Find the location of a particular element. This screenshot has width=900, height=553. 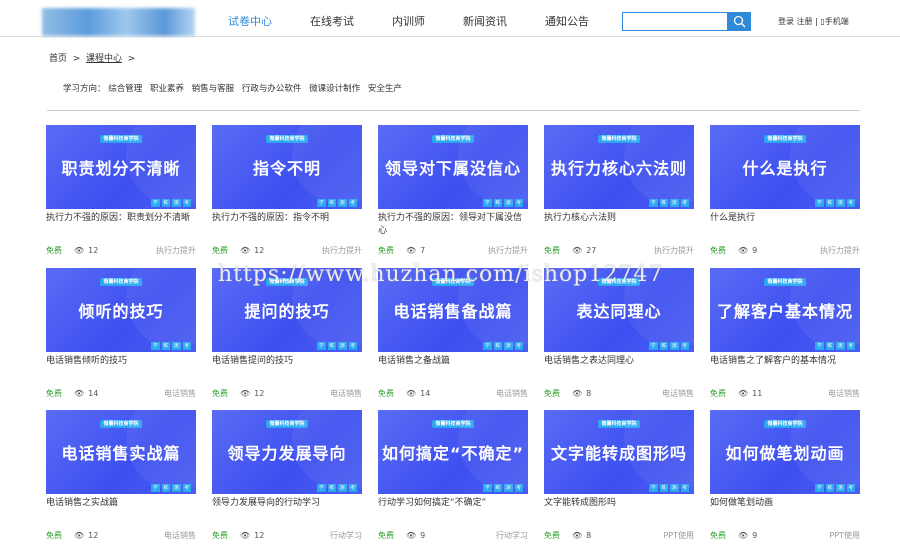

course-title: 领导力发展导向的行动学习 is located at coordinates (287, 510).